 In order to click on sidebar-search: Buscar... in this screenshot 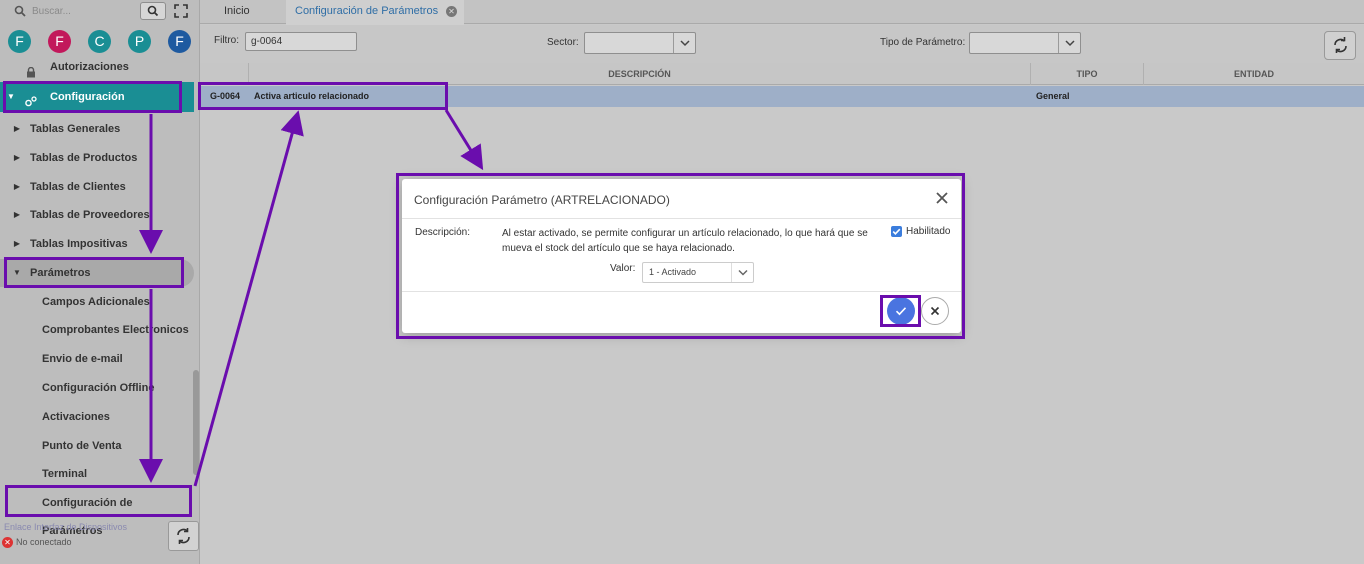, I will do `click(100, 12)`.